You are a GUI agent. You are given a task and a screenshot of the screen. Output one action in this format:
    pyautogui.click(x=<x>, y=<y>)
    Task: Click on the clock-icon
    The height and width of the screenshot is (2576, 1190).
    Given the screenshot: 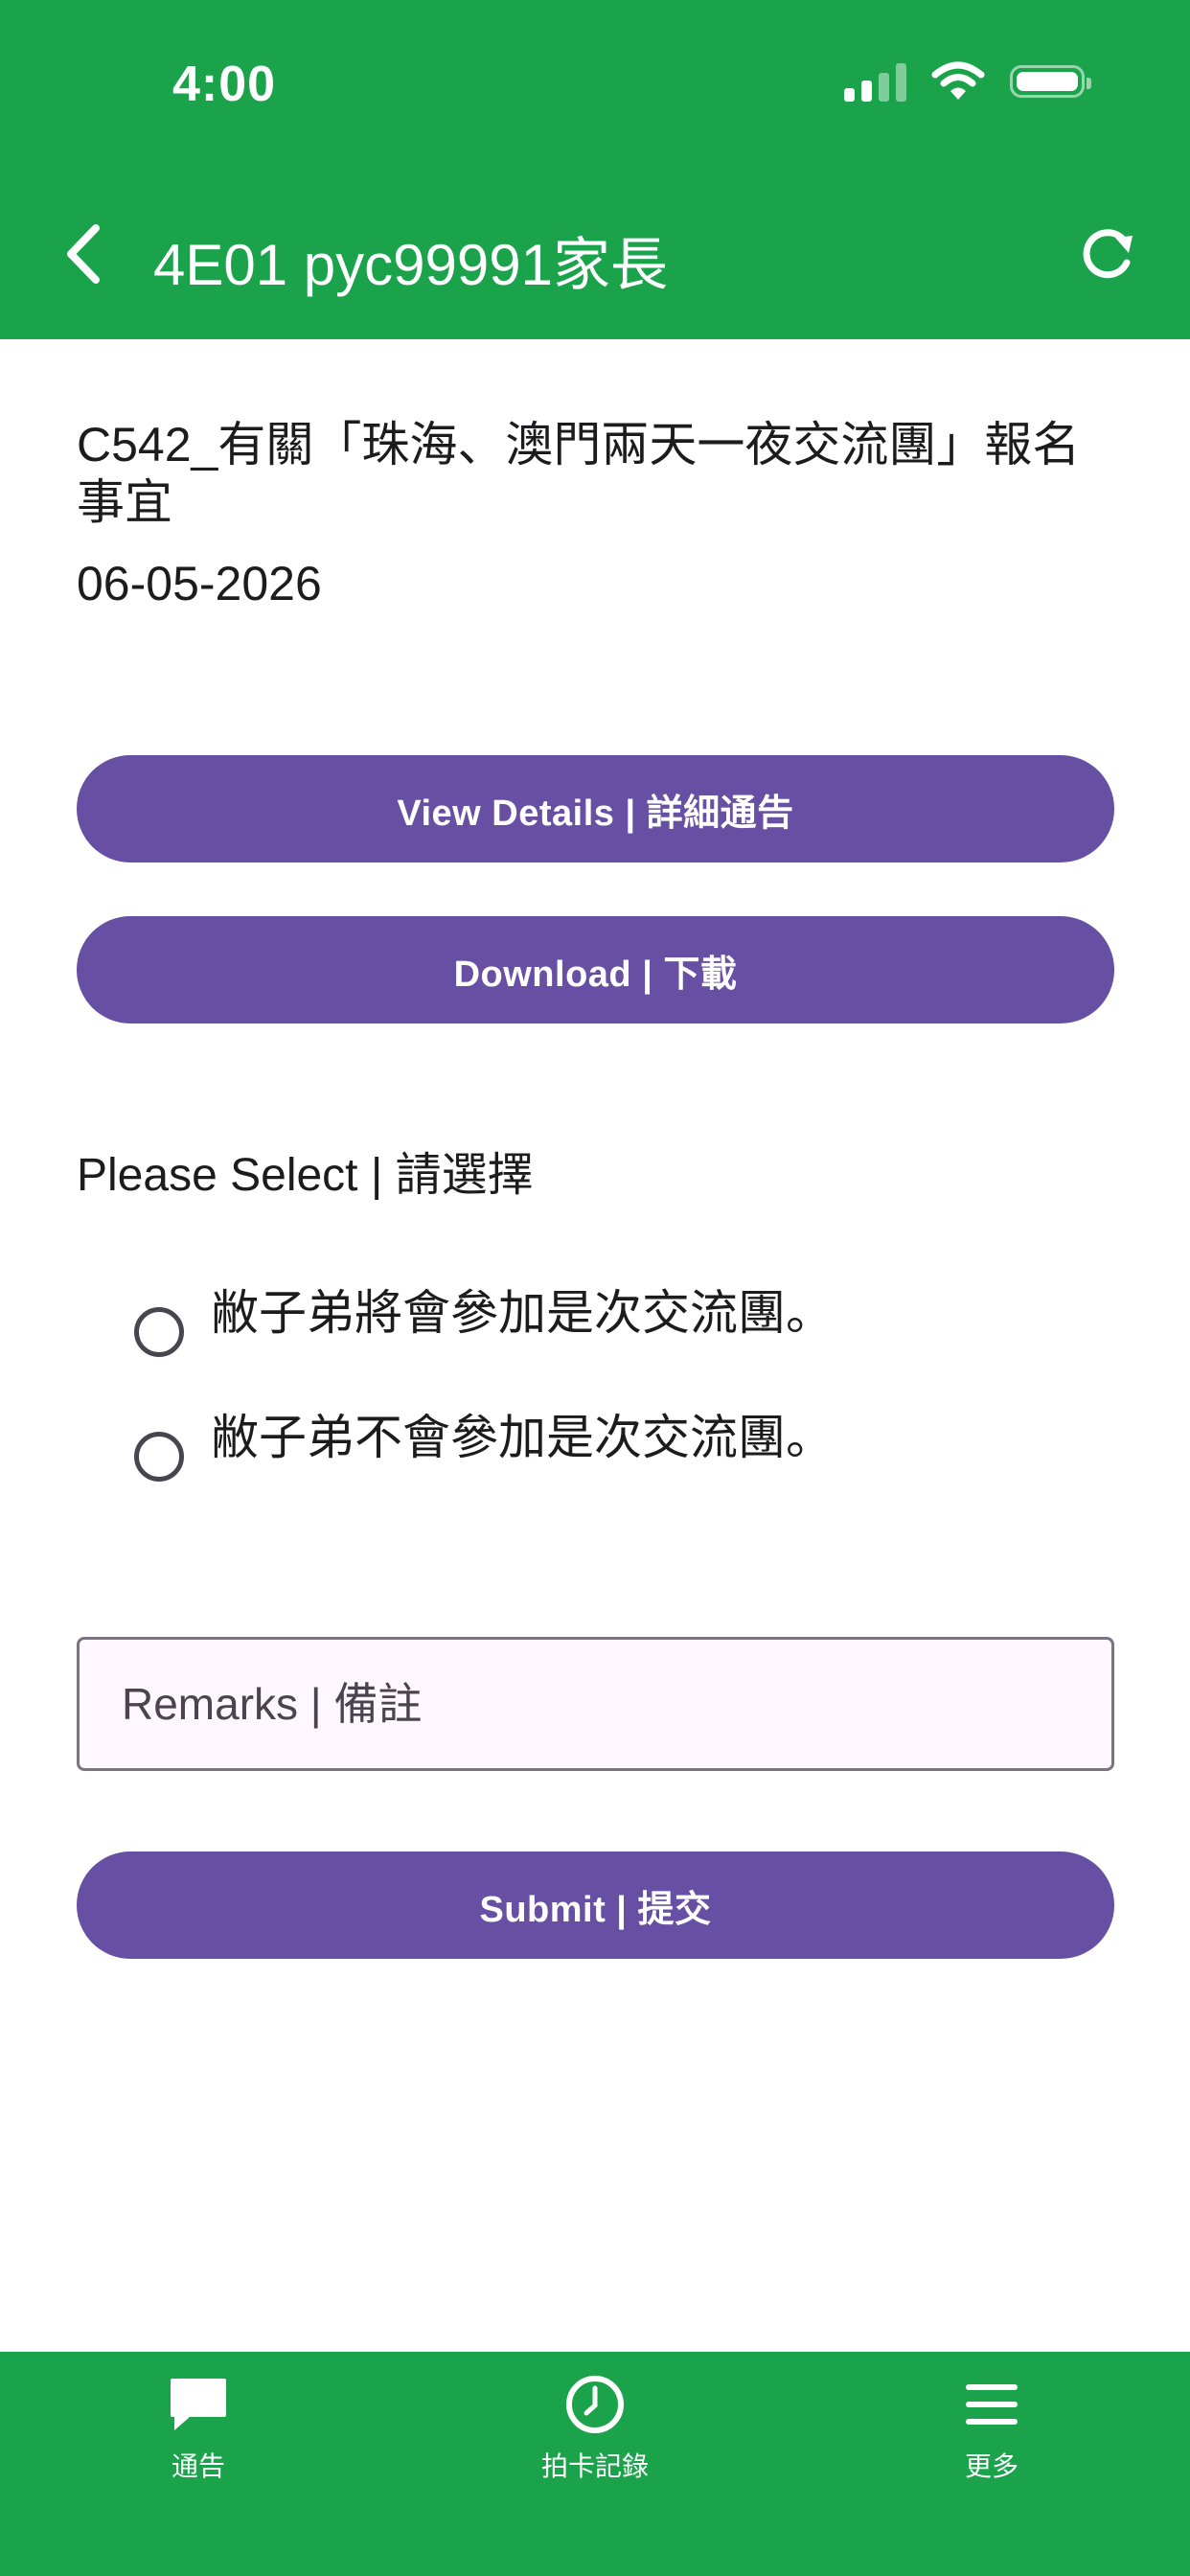 What is the action you would take?
    pyautogui.click(x=595, y=2404)
    